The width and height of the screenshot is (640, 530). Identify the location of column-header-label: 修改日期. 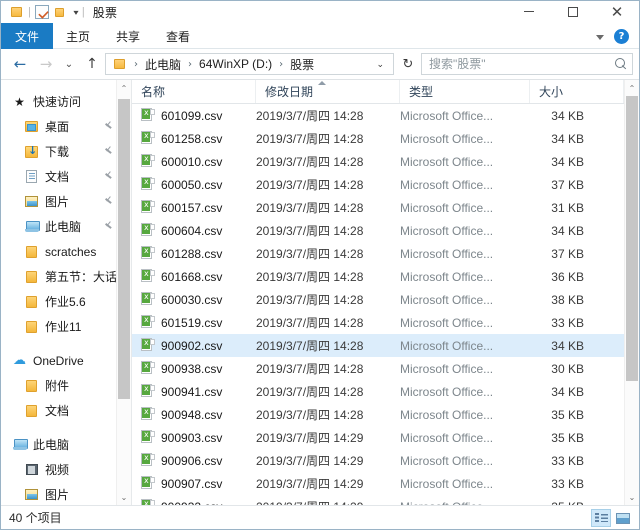
(289, 92).